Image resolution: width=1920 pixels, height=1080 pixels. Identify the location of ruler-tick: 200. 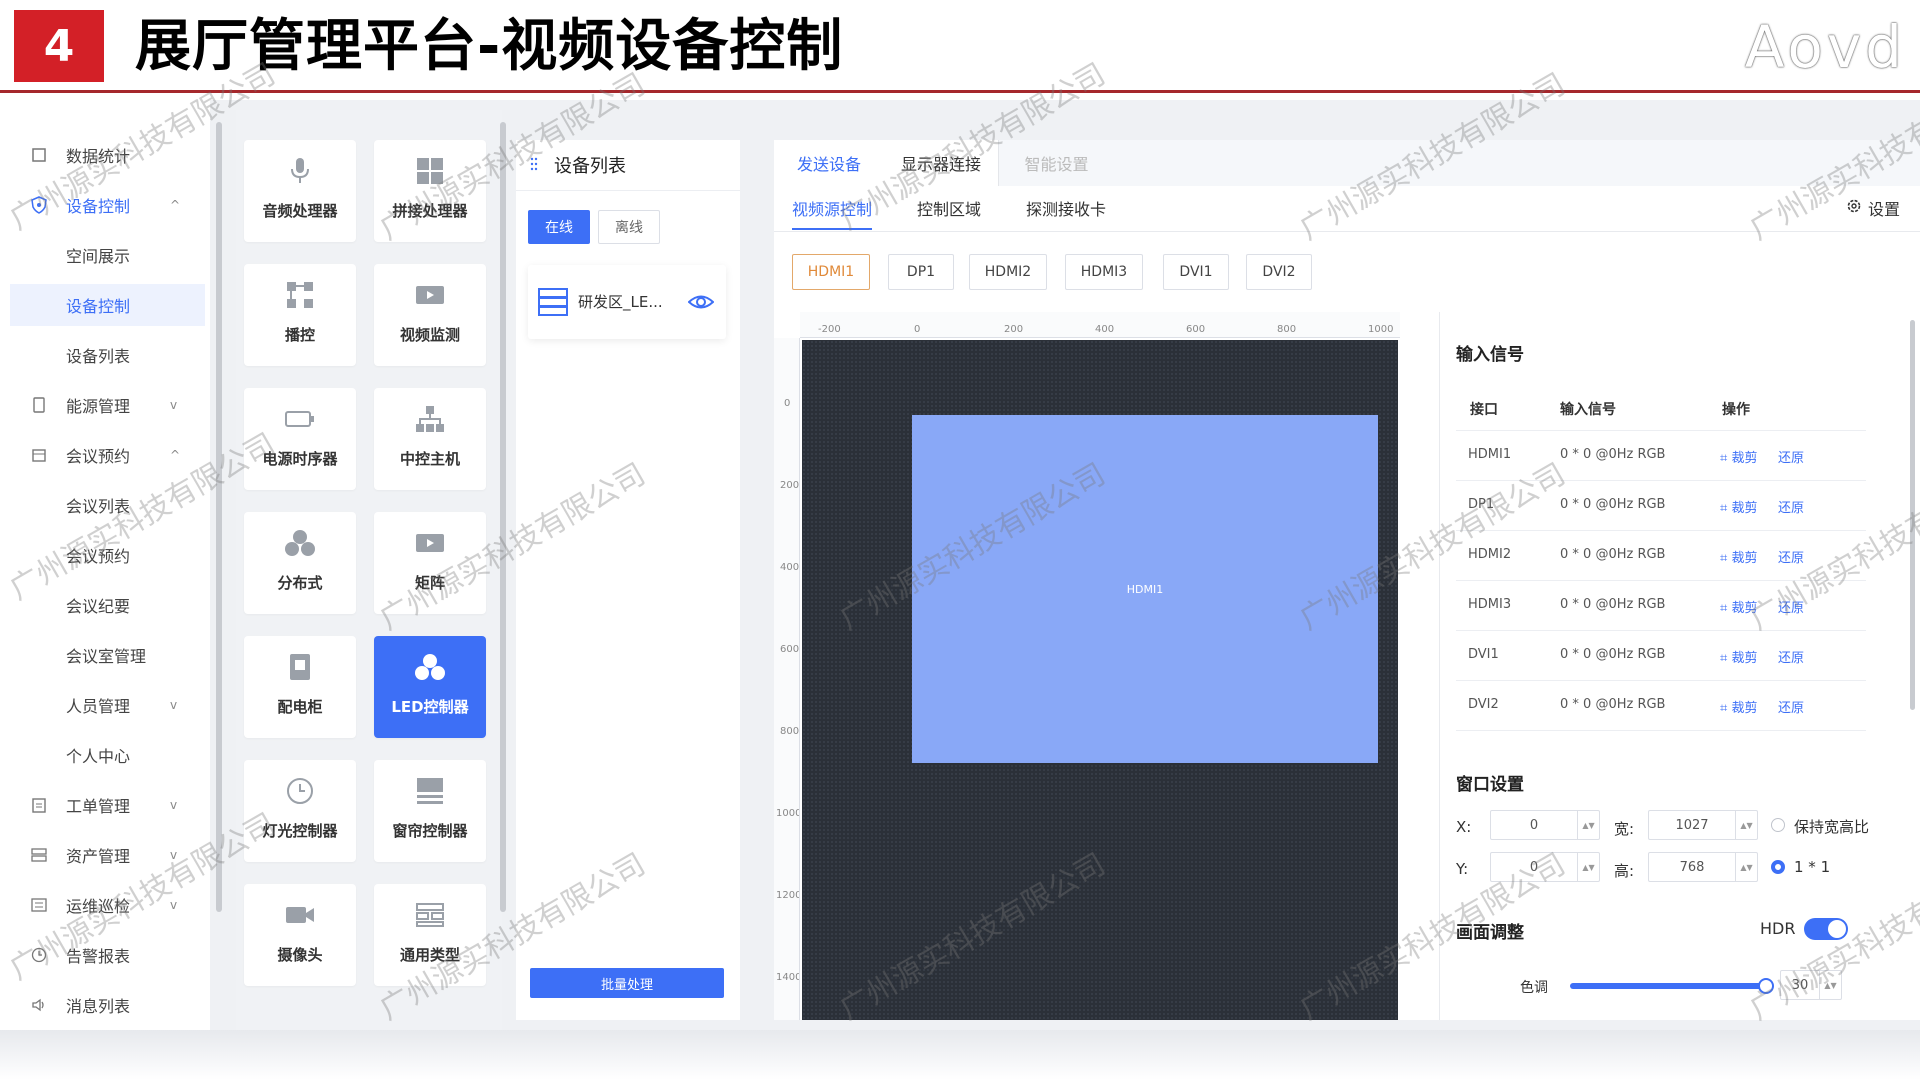
(1014, 329).